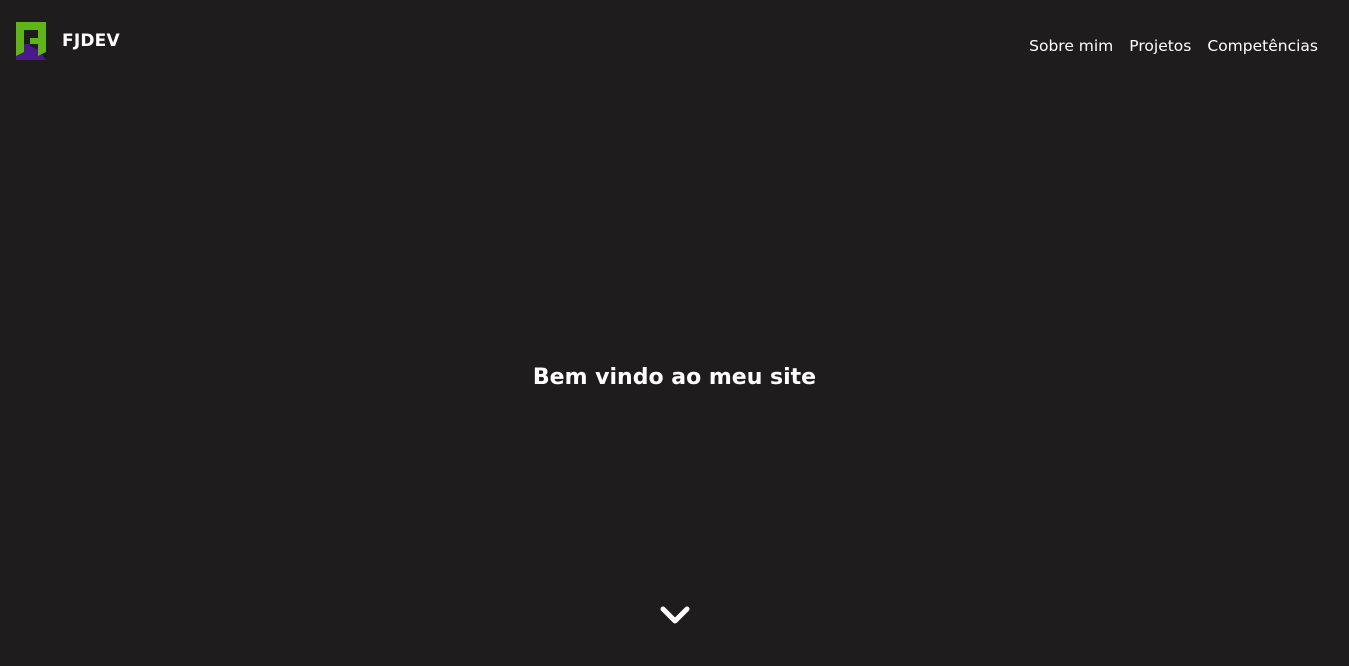 The height and width of the screenshot is (666, 1349). I want to click on brand-link: FJDEV, so click(68, 41).